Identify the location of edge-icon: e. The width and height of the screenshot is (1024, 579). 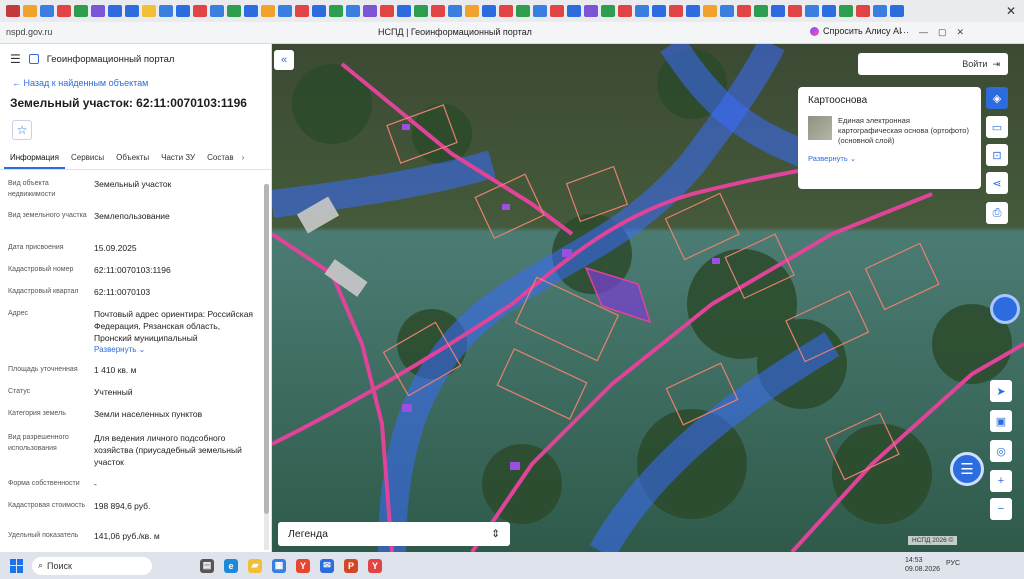
(231, 565).